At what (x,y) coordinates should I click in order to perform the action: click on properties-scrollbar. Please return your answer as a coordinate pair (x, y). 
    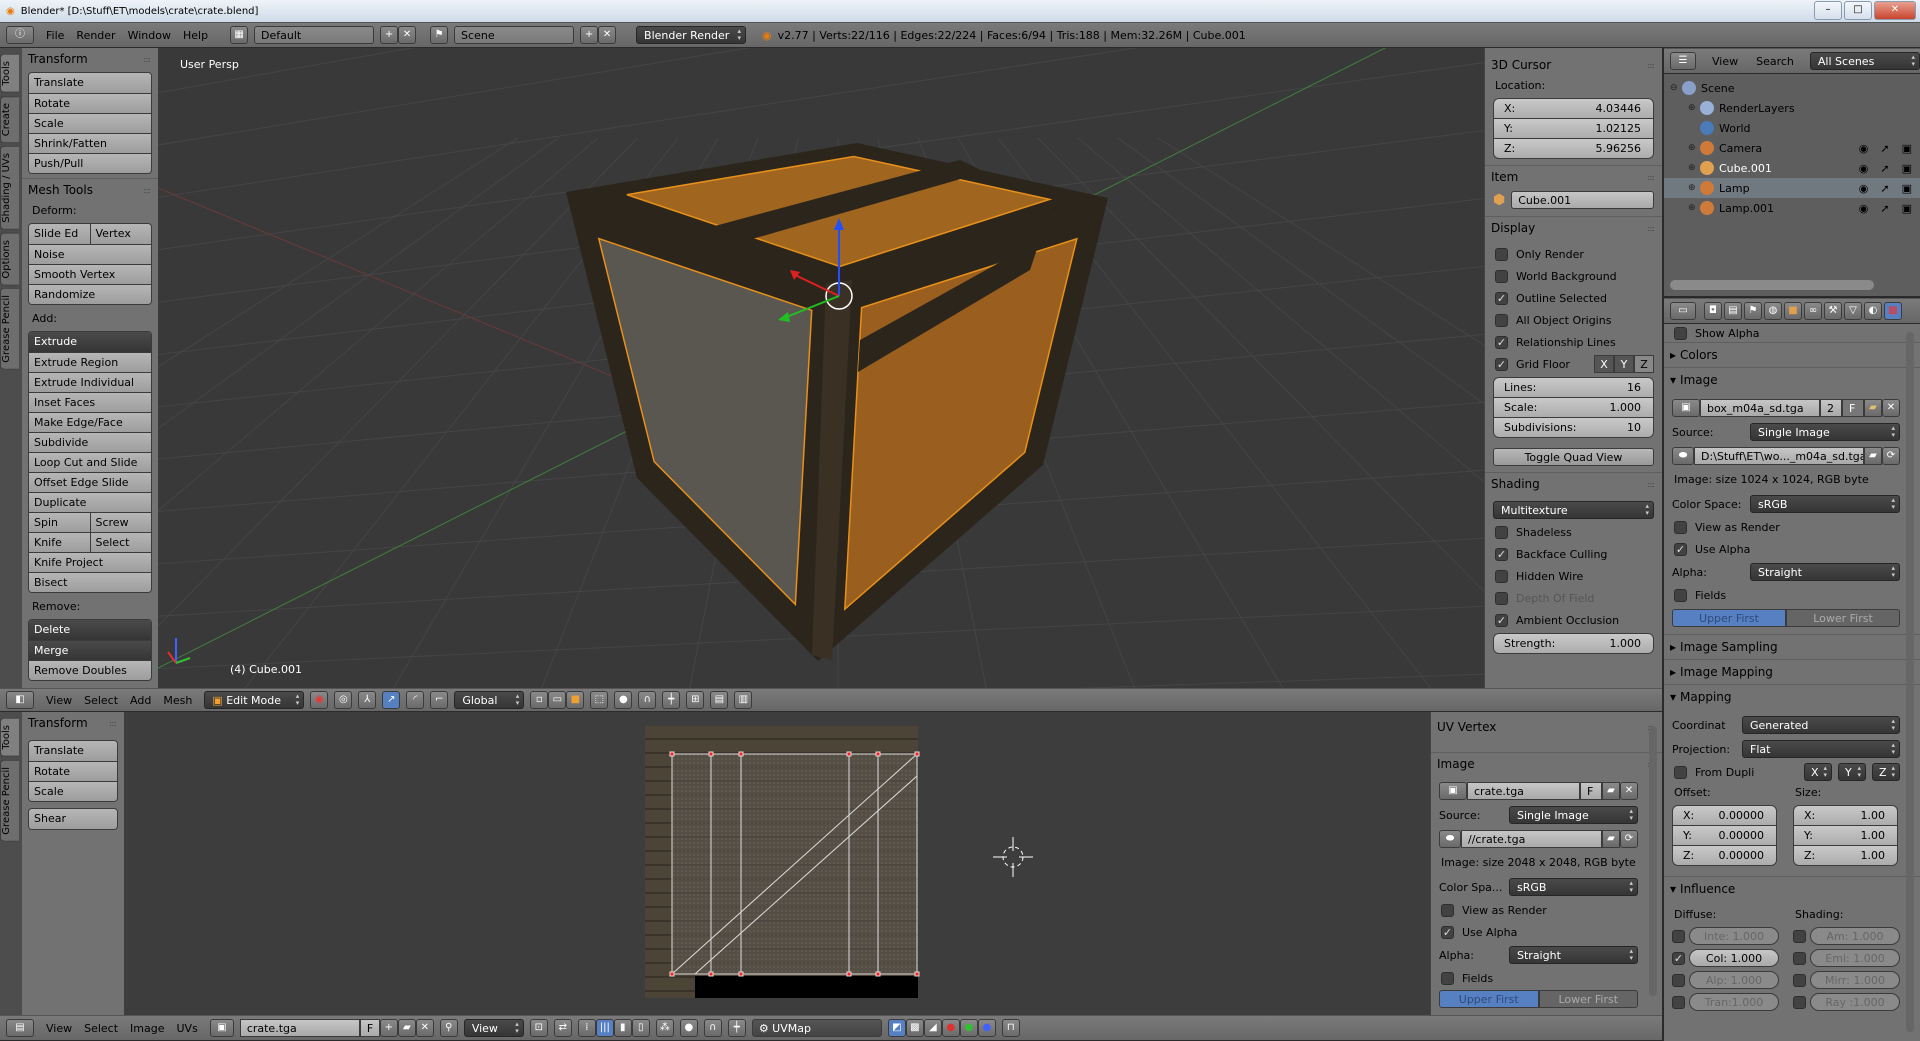
    Looking at the image, I should click on (1910, 682).